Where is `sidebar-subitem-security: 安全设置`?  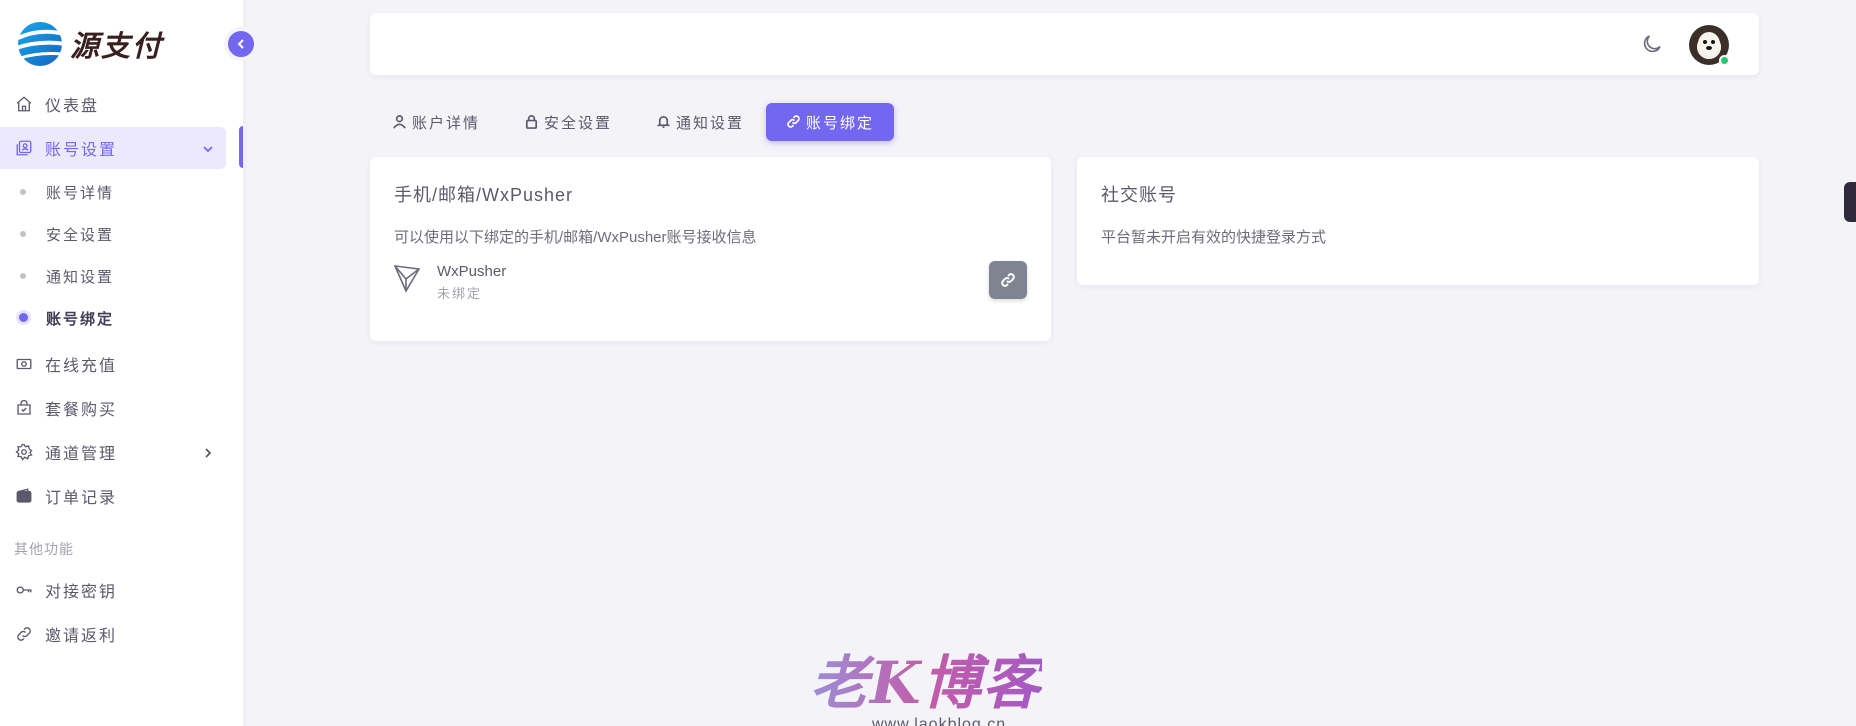 sidebar-subitem-security: 安全设置 is located at coordinates (121, 234).